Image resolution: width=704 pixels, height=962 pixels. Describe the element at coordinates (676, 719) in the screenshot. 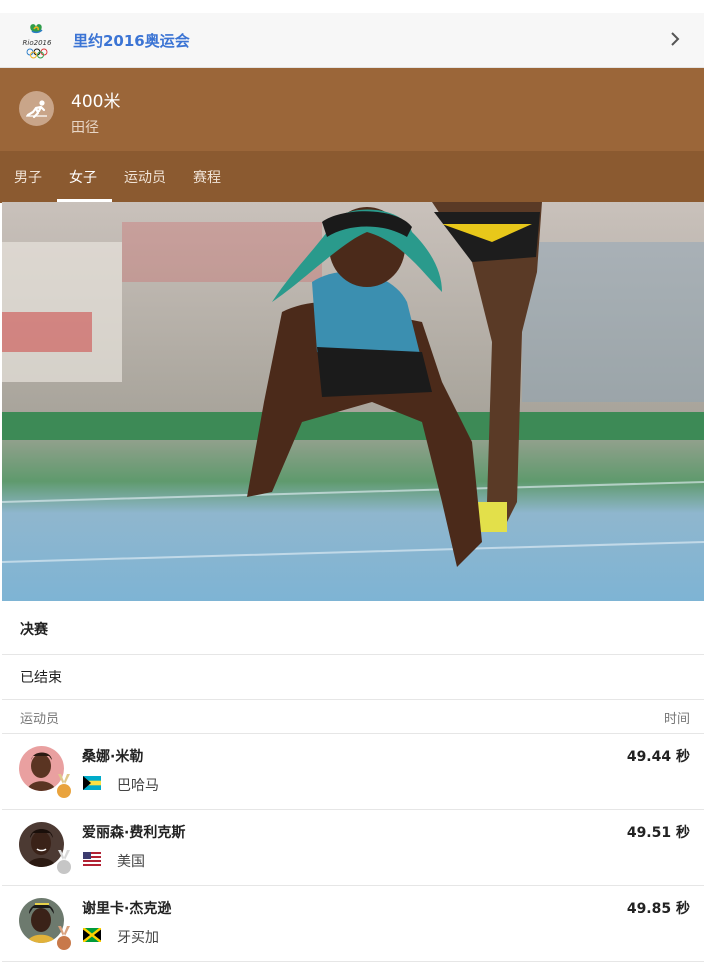

I see `time-column-label: 时间` at that location.